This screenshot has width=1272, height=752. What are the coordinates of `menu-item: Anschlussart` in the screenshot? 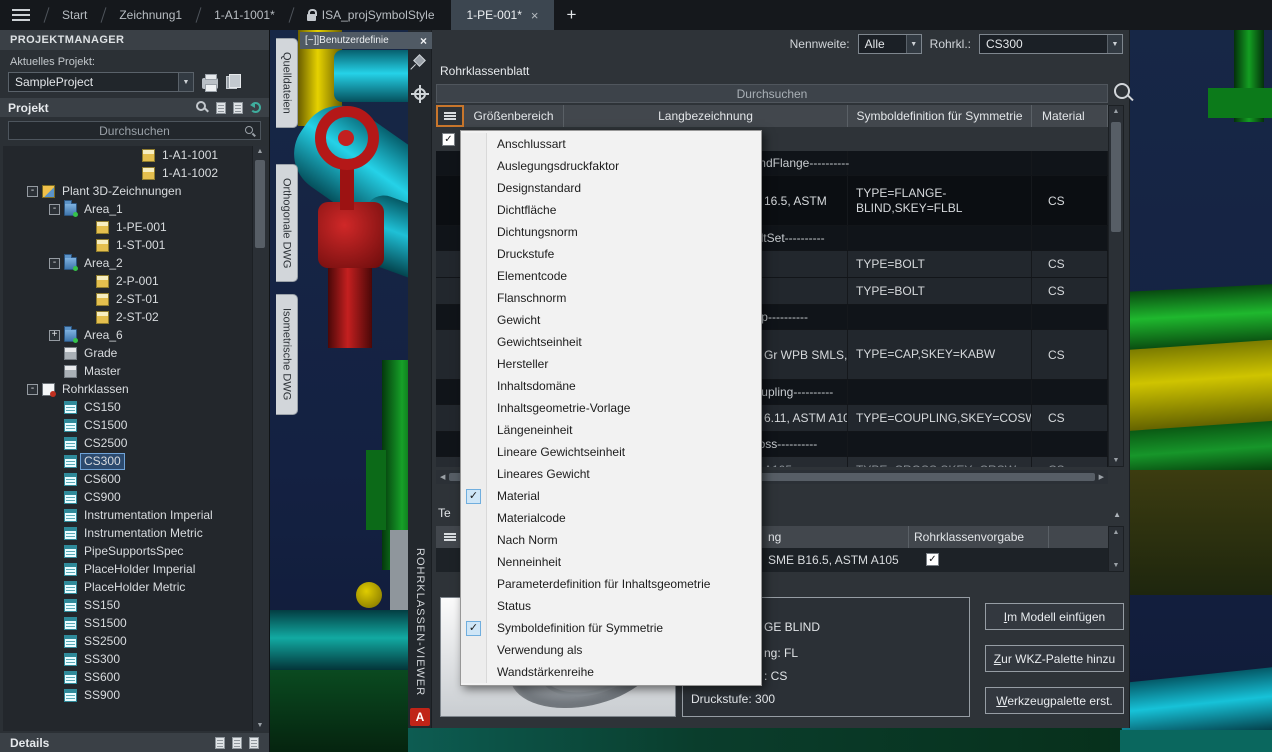 It's located at (611, 144).